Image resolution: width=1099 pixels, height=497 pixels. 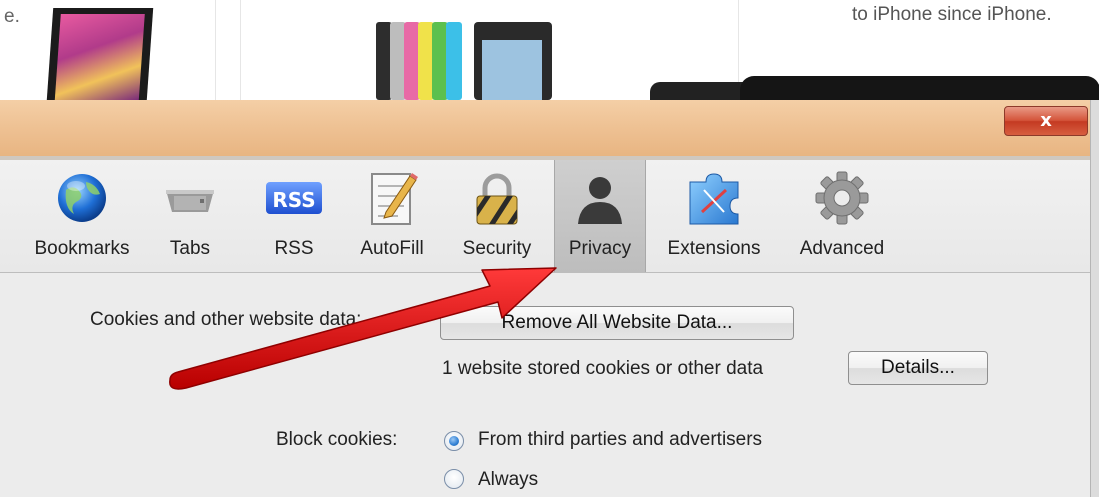 What do you see at coordinates (842, 198) in the screenshot?
I see `gear-icon` at bounding box center [842, 198].